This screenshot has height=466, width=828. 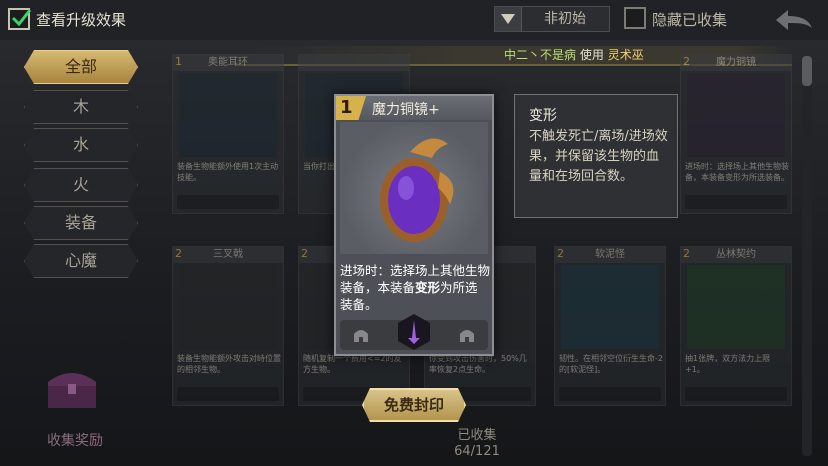 What do you see at coordinates (477, 435) in the screenshot?
I see `collection-label: 已收集` at bounding box center [477, 435].